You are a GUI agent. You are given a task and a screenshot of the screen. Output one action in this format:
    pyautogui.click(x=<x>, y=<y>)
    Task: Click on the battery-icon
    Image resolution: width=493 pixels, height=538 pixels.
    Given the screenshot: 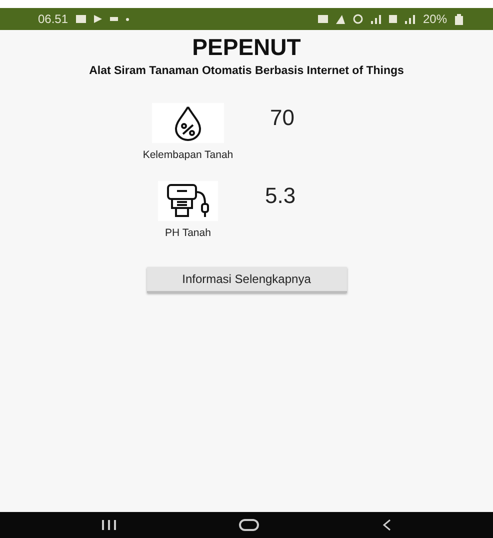 What is the action you would take?
    pyautogui.click(x=459, y=19)
    